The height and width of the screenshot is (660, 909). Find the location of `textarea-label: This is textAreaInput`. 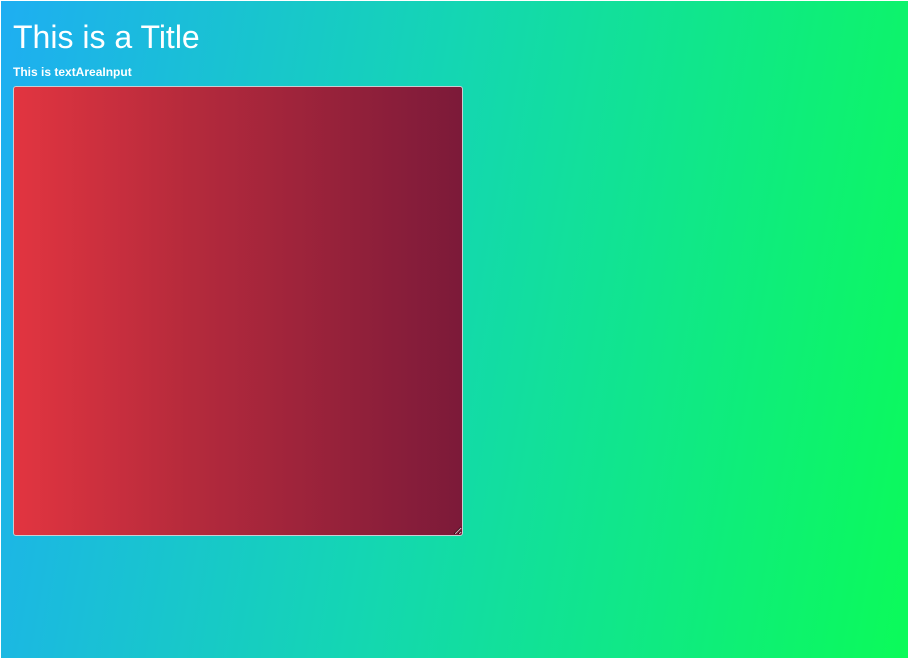

textarea-label: This is textAreaInput is located at coordinates (72, 72).